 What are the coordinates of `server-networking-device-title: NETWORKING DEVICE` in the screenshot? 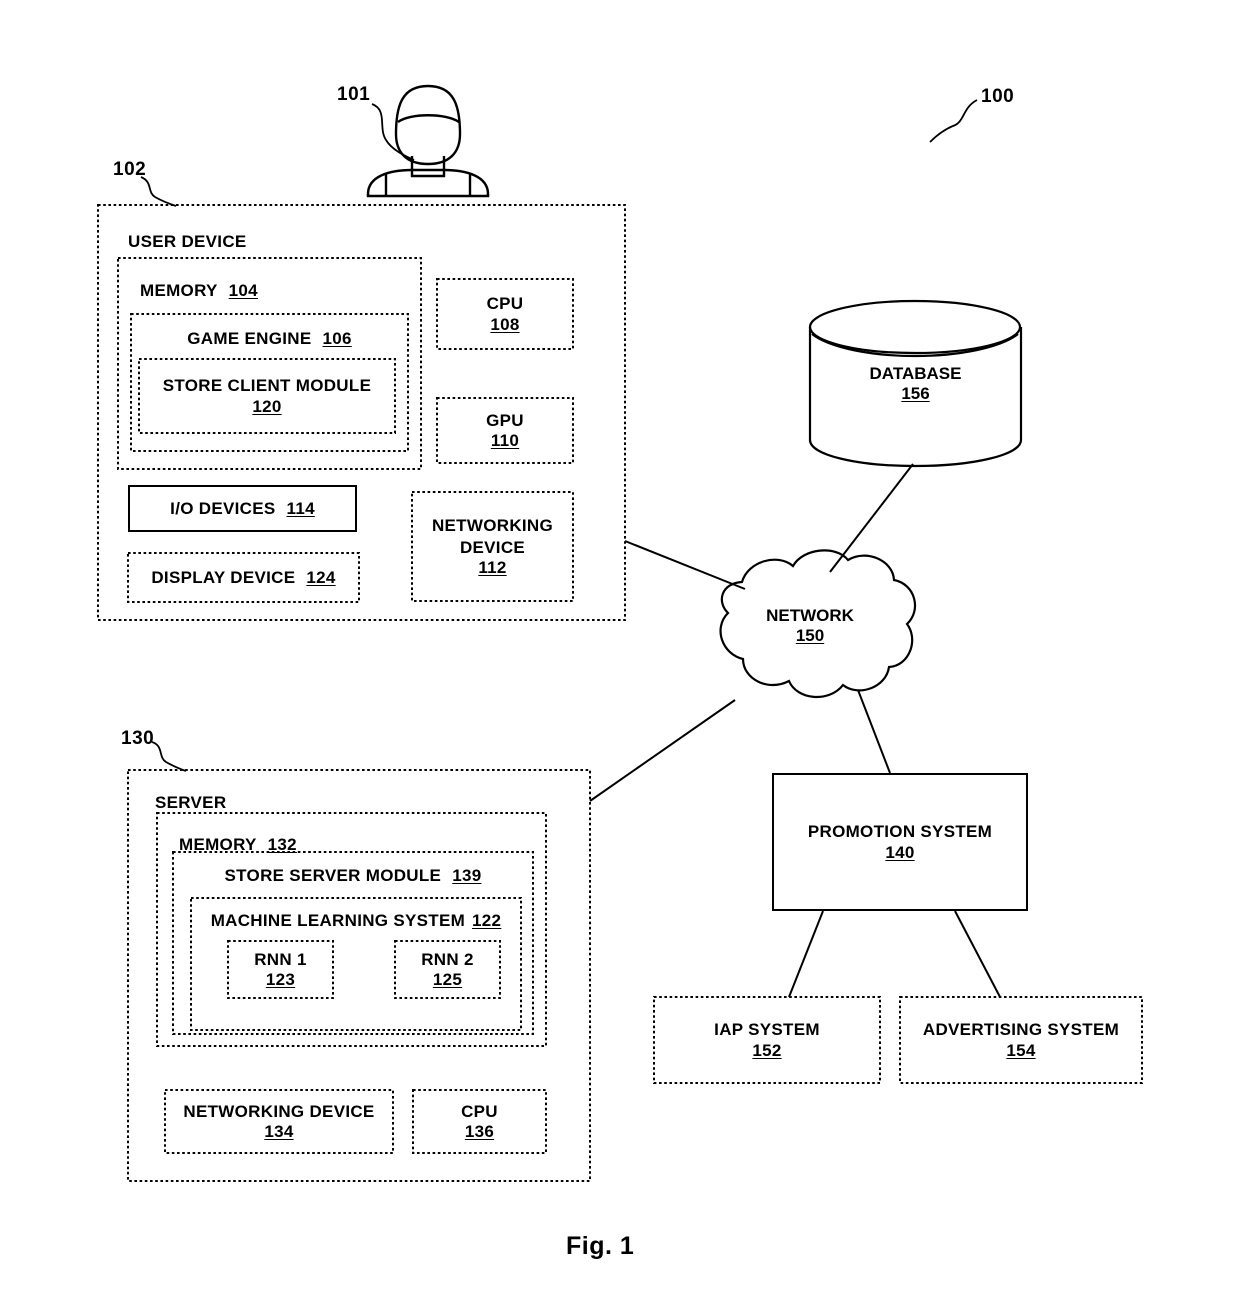 It's located at (279, 1111).